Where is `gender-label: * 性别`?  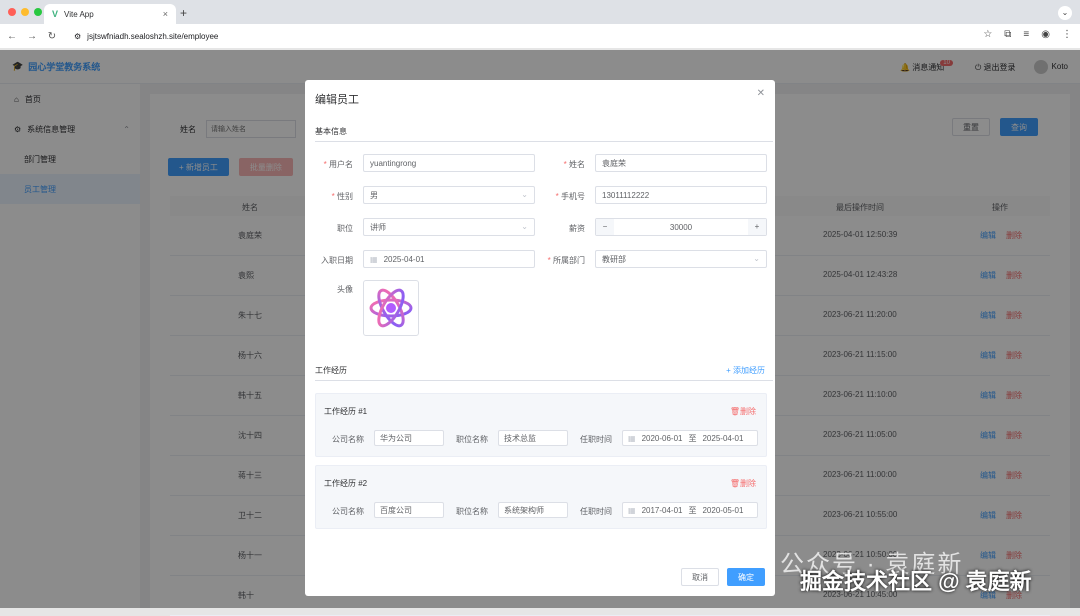
gender-label: * 性别 is located at coordinates (342, 196).